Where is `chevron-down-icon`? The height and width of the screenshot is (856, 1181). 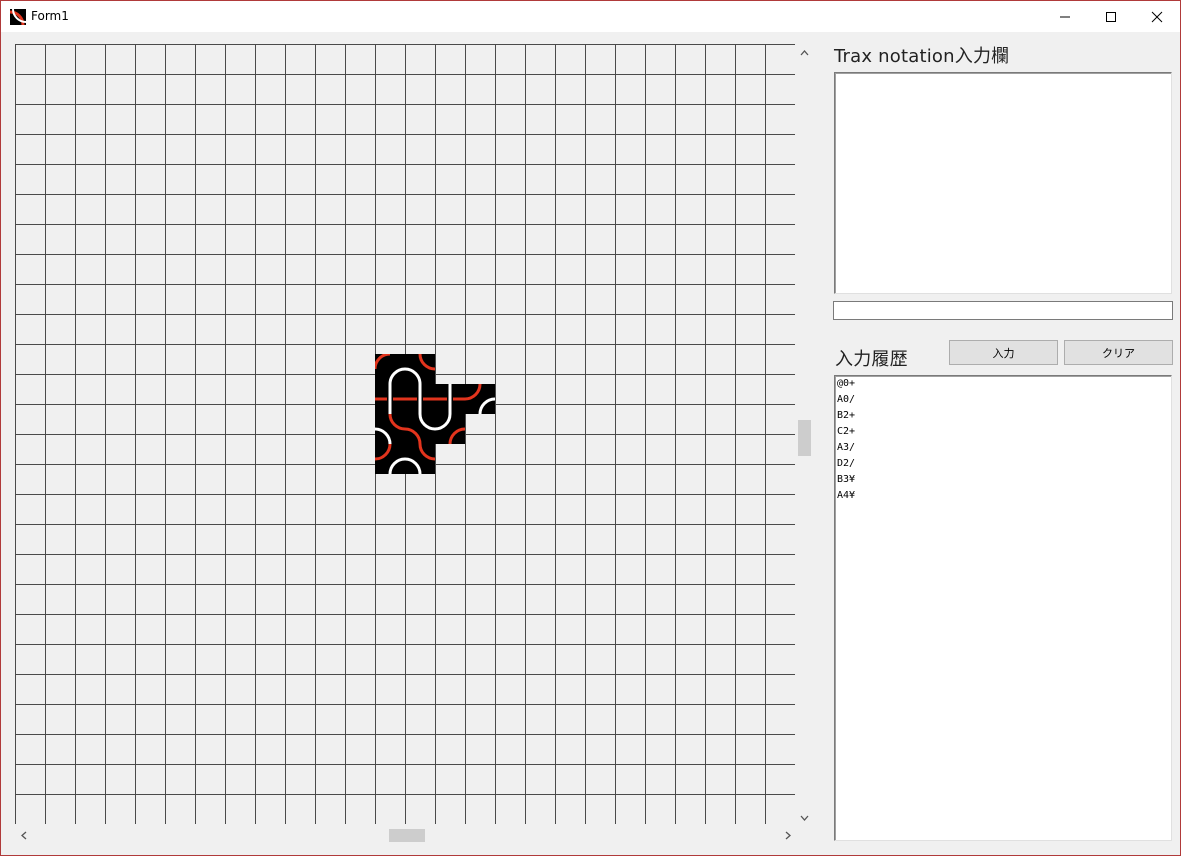
chevron-down-icon is located at coordinates (804, 817).